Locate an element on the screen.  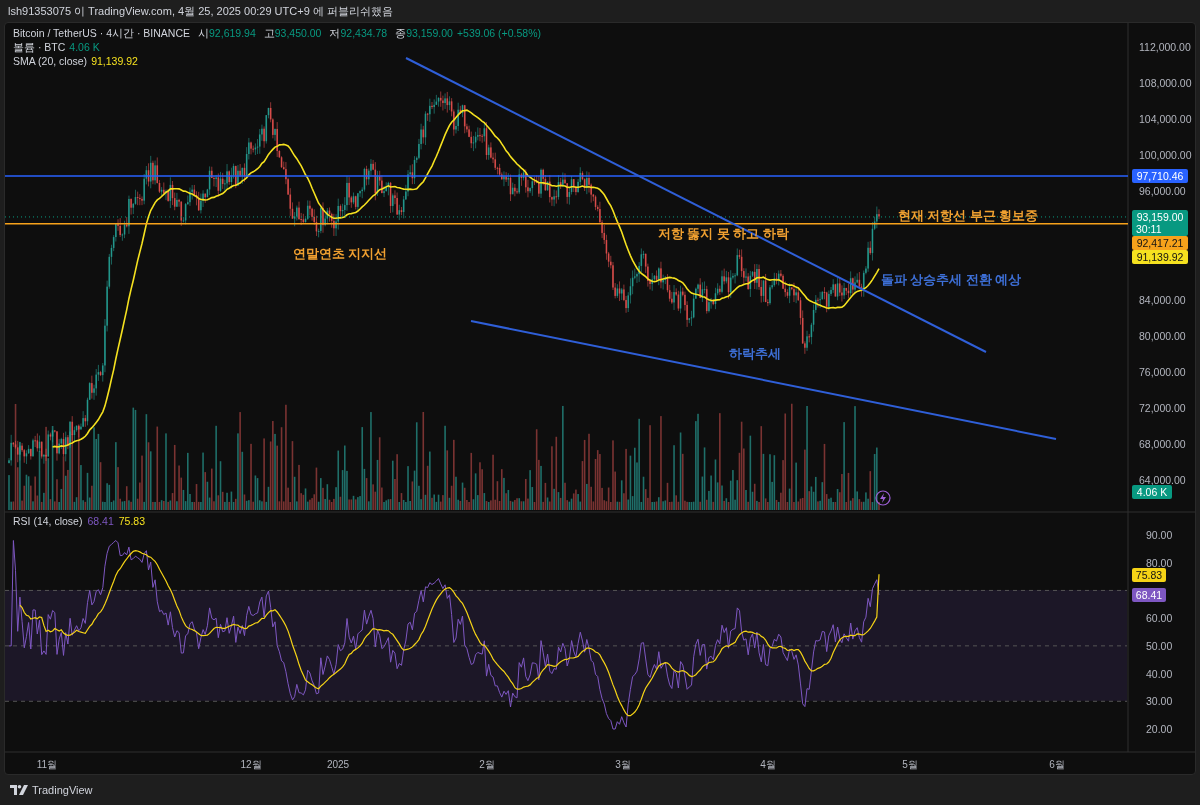
time-axis-label: 4월 is located at coordinates (768, 764).